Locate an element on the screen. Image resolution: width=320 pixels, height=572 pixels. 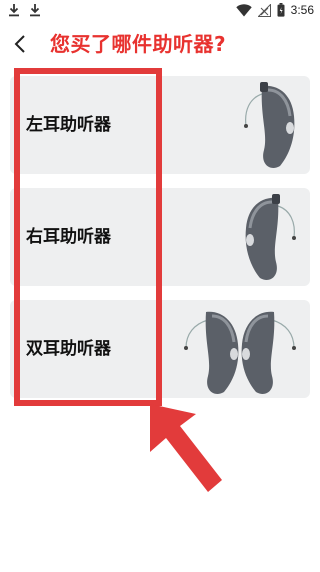
signal-icon is located at coordinates (264, 10).